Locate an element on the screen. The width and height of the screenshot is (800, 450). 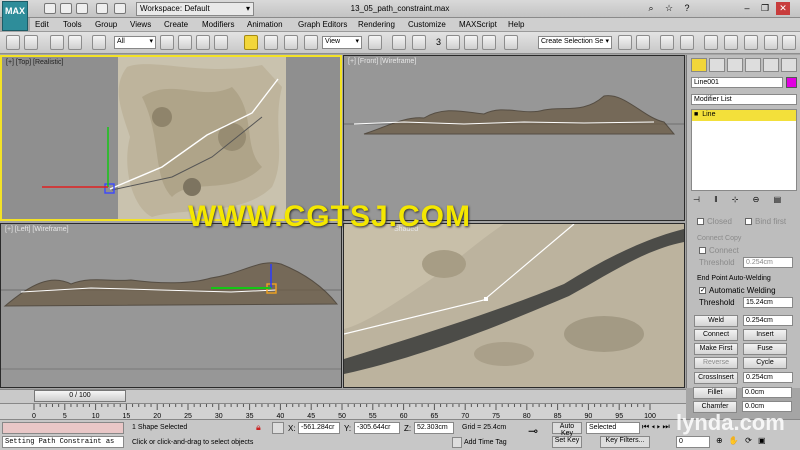
object-color-swatch is located at coordinates (791, 82).